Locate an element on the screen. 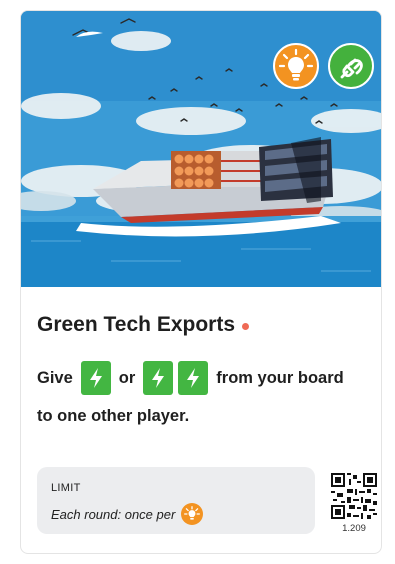 This screenshot has height=564, width=395. effect-give: Give is located at coordinates (55, 377).